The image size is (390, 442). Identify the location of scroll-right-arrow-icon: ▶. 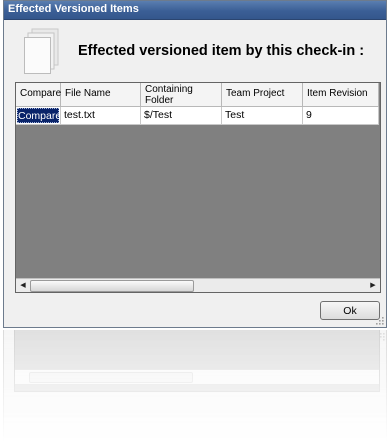
(373, 285).